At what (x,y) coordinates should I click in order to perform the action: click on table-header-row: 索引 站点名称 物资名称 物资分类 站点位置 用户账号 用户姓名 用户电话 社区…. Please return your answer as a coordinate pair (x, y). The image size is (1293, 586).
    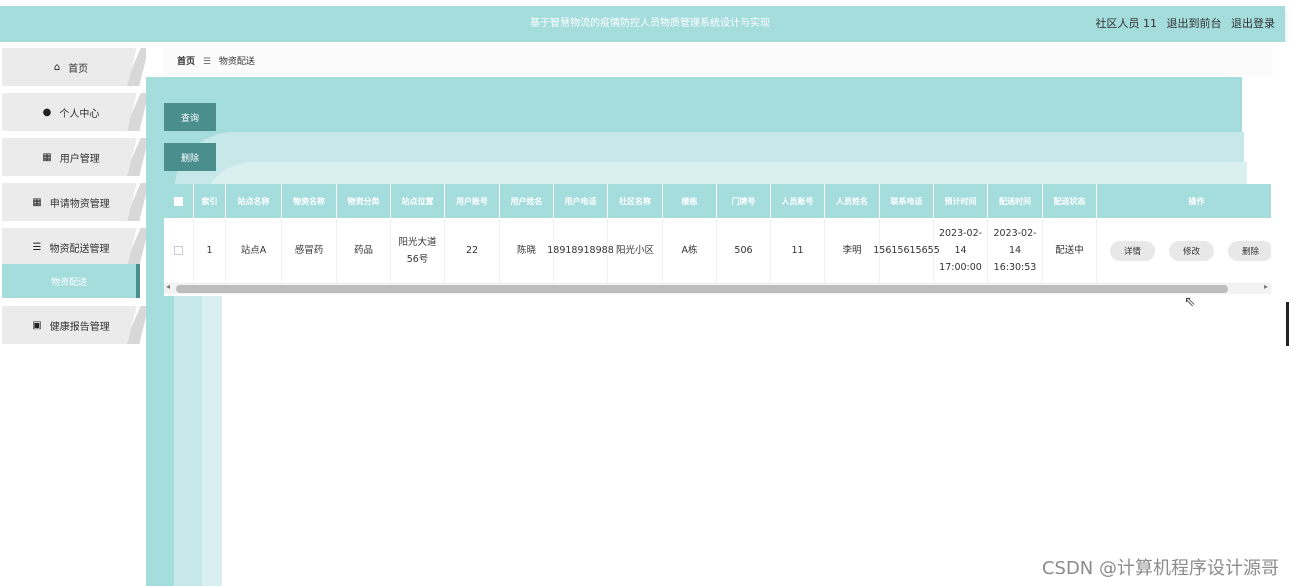
    Looking at the image, I should click on (717, 201).